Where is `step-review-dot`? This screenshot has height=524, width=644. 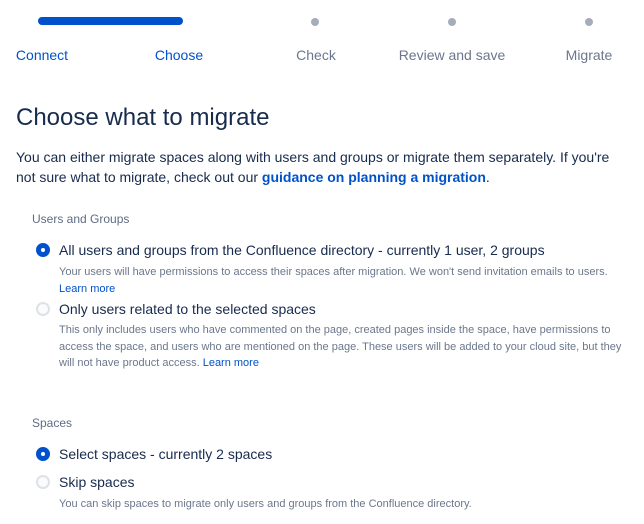 step-review-dot is located at coordinates (452, 22).